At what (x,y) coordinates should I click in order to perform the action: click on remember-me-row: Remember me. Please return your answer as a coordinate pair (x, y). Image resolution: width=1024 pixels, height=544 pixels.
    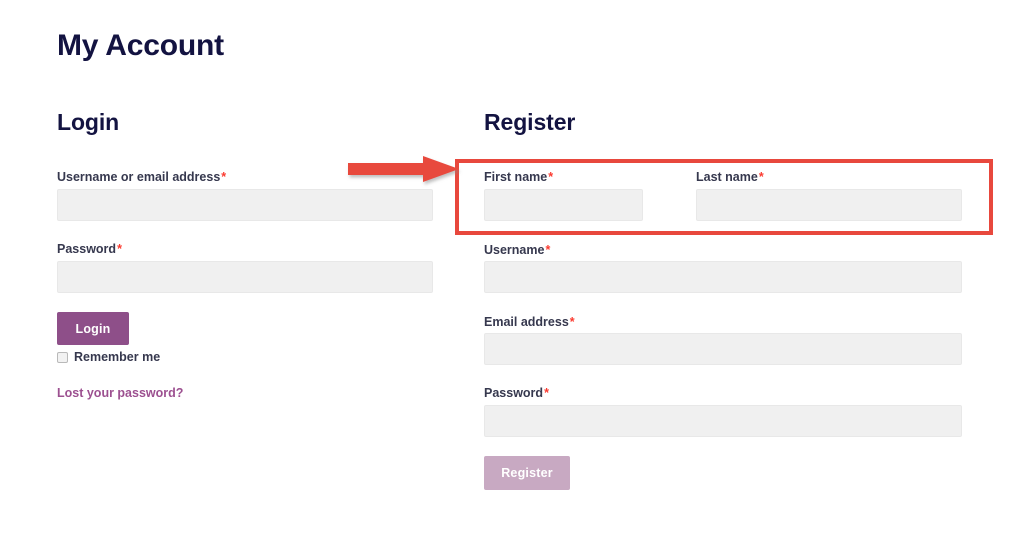
    Looking at the image, I should click on (108, 357).